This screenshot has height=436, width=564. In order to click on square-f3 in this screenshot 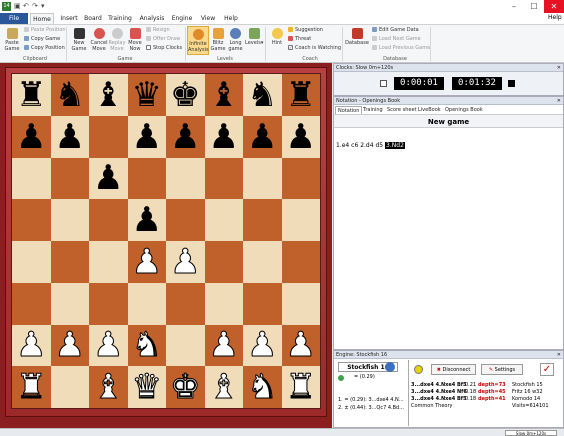, I will do `click(223, 303)`.